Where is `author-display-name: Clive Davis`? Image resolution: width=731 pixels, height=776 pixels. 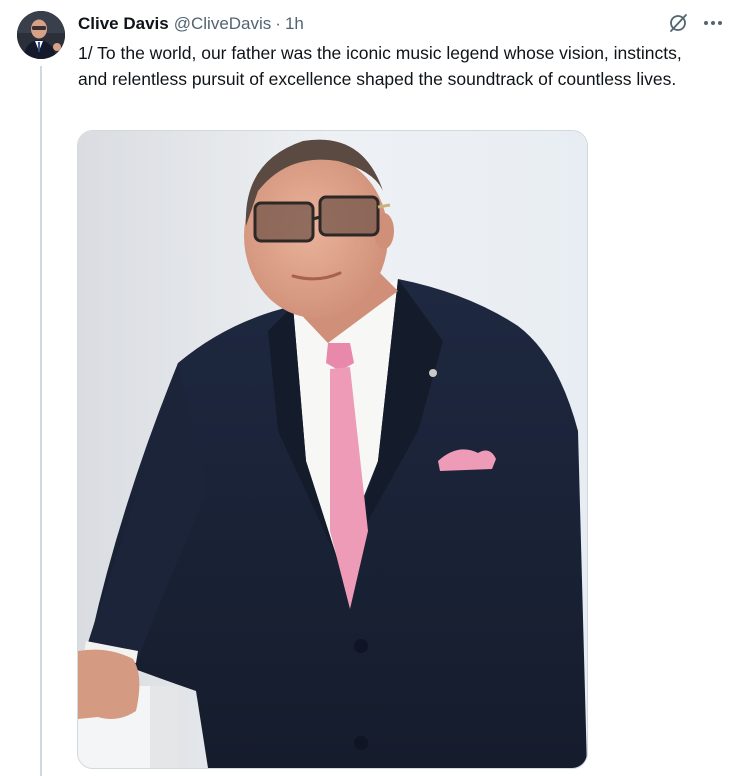 author-display-name: Clive Davis is located at coordinates (123, 24).